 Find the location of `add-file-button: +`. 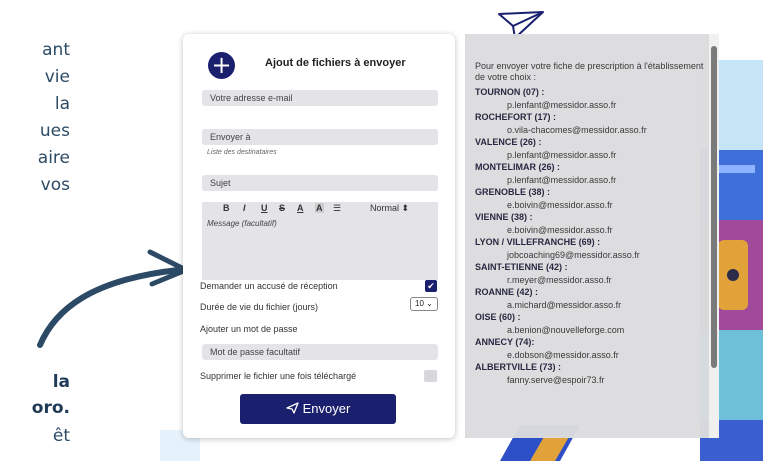

add-file-button: + is located at coordinates (221, 65).